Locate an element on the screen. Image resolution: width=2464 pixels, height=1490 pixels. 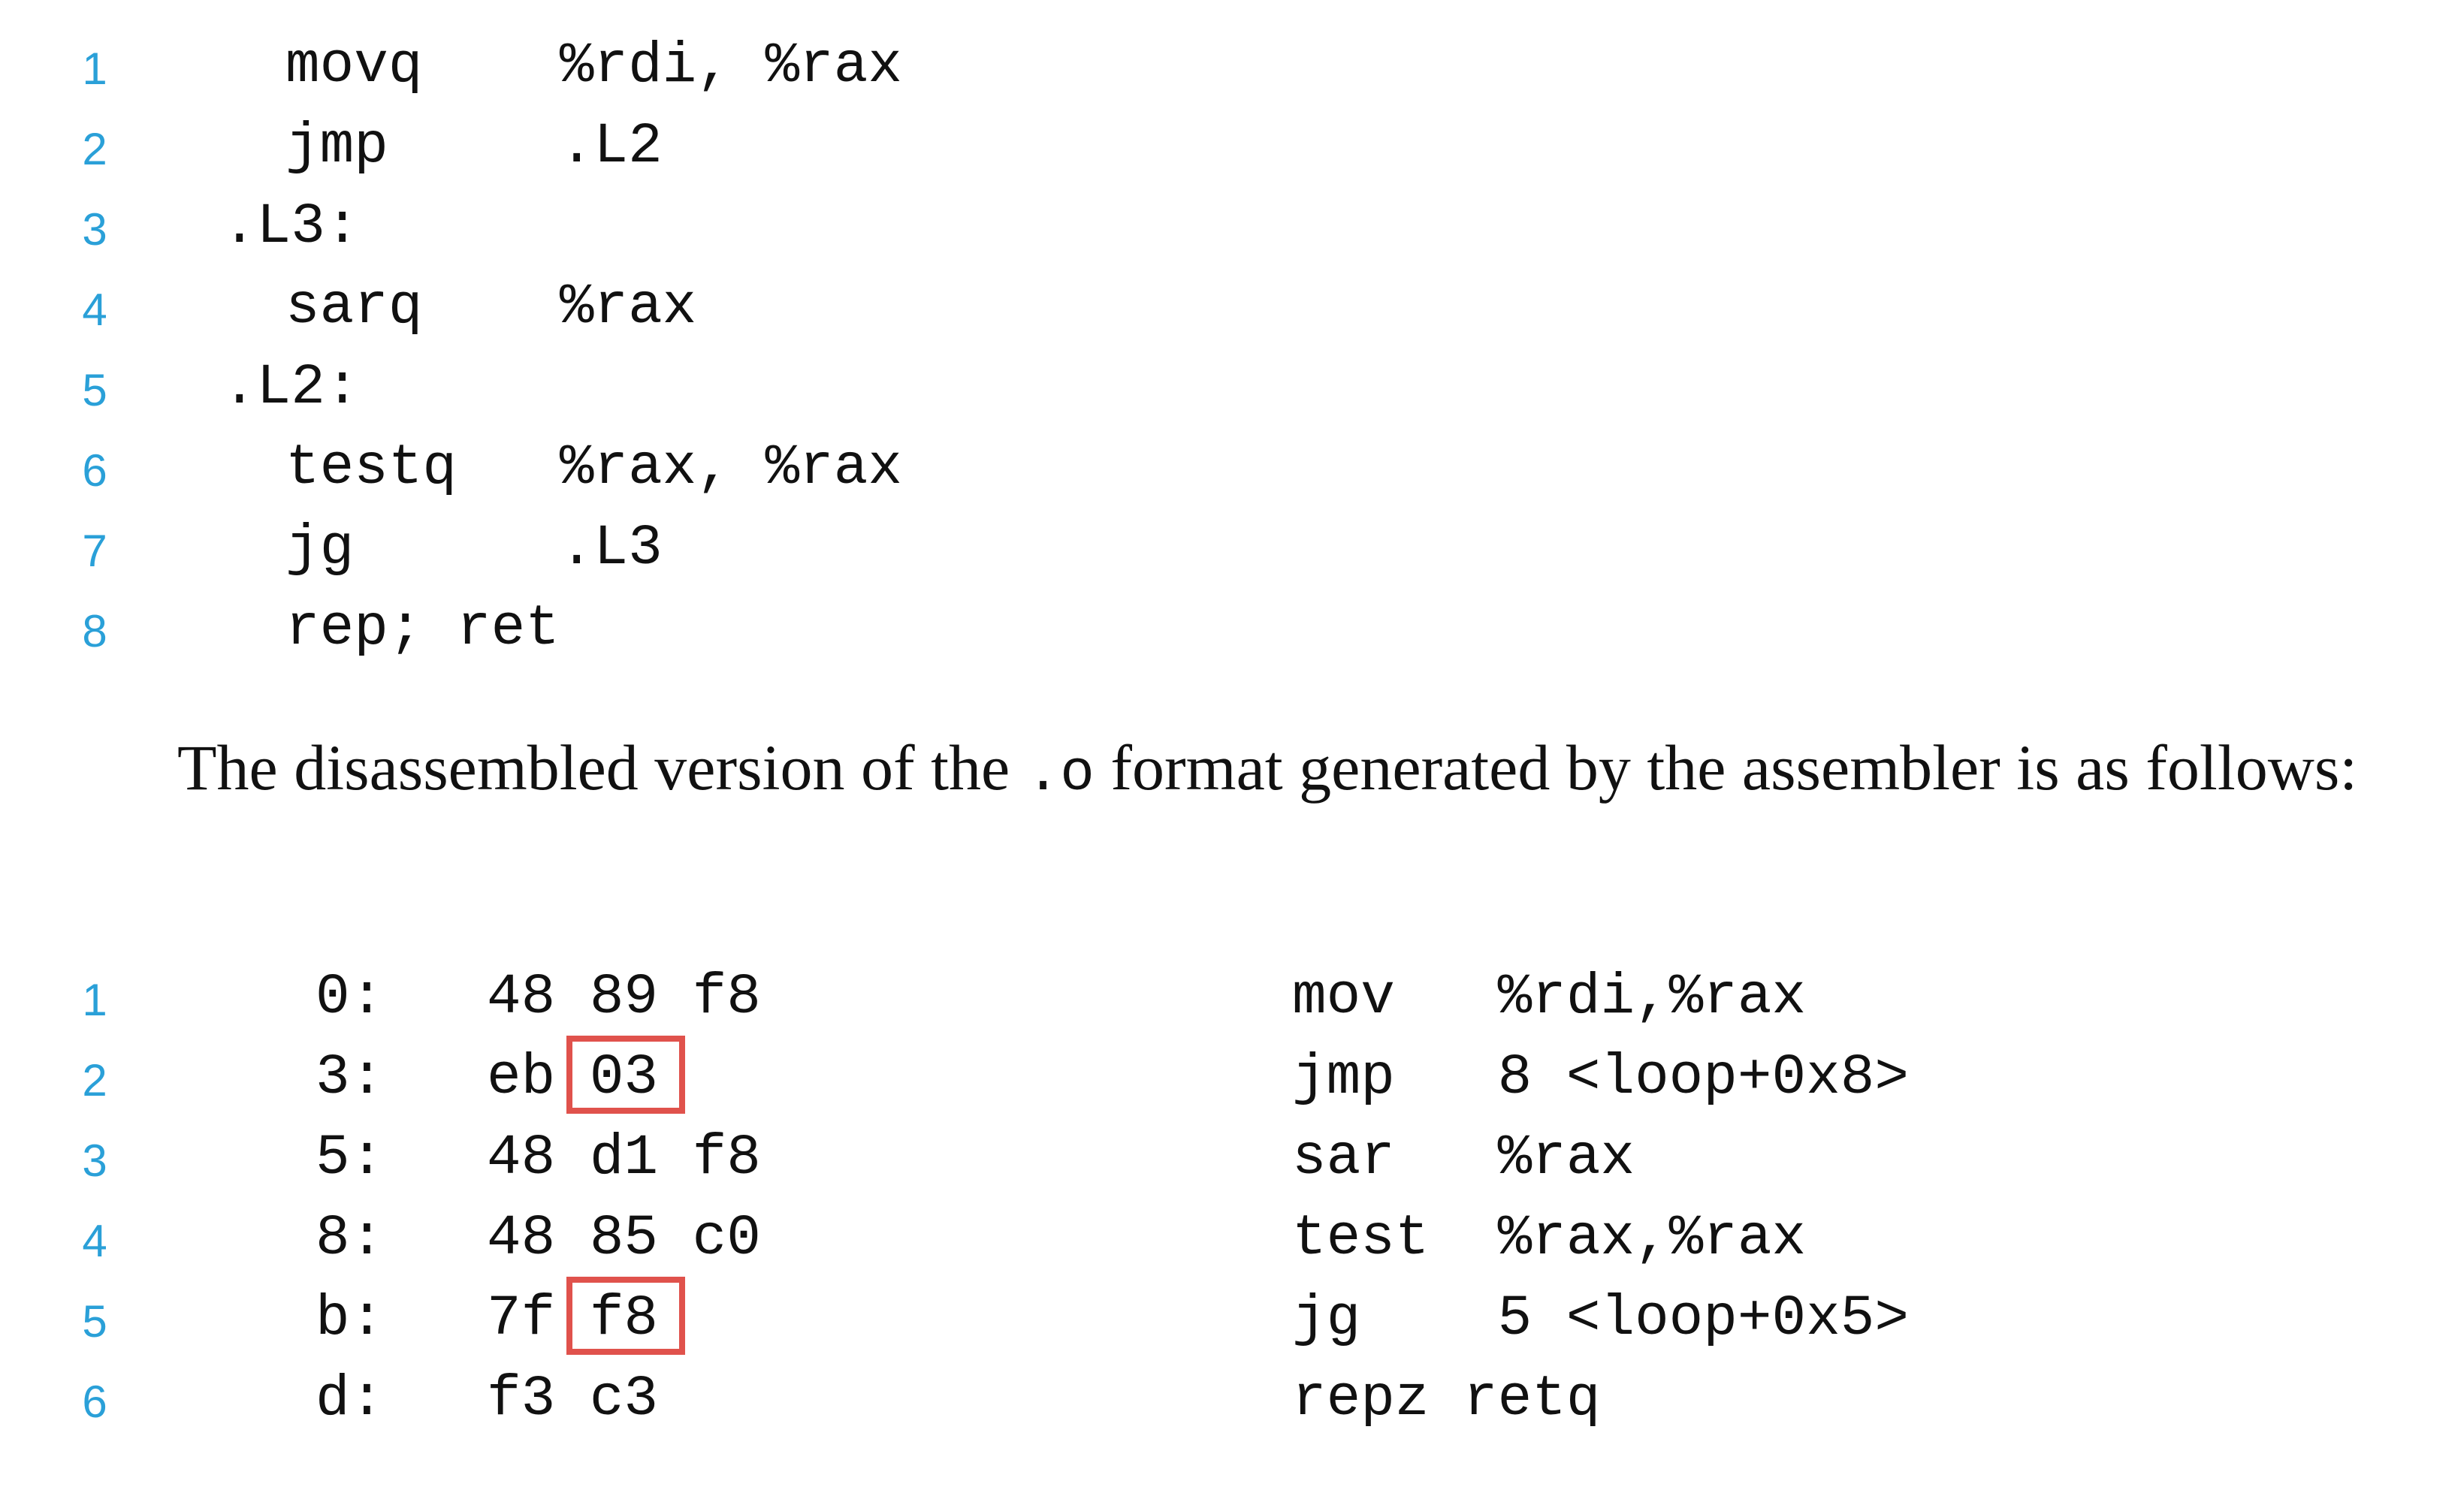
disassembly-line: 4 8: 48 85 c0 test %rax,%rax is located at coordinates (1232, 1235).